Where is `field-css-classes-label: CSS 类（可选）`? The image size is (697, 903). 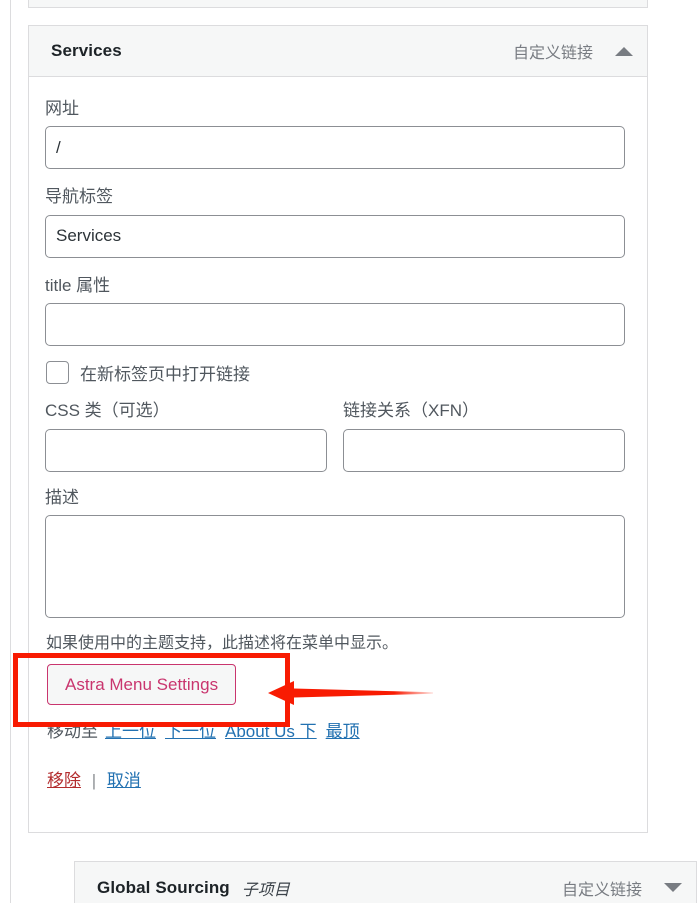 field-css-classes-label: CSS 类（可选） is located at coordinates (107, 411).